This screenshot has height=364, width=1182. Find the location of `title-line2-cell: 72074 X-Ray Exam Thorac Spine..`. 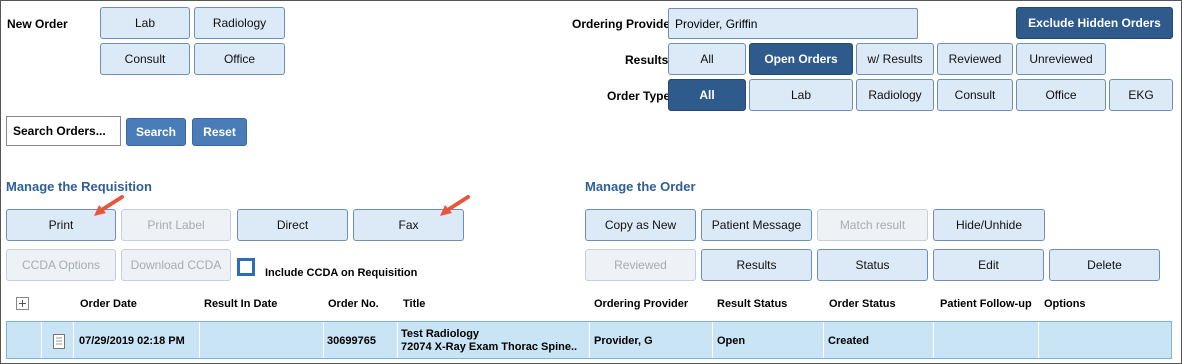

title-line2-cell: 72074 X-Ray Exam Thorac Spine.. is located at coordinates (489, 347).